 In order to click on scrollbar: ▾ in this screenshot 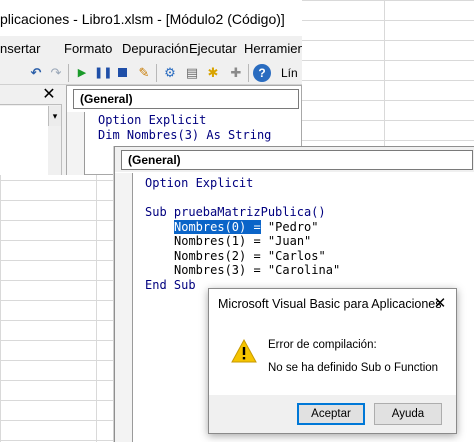, I will do `click(54, 116)`.